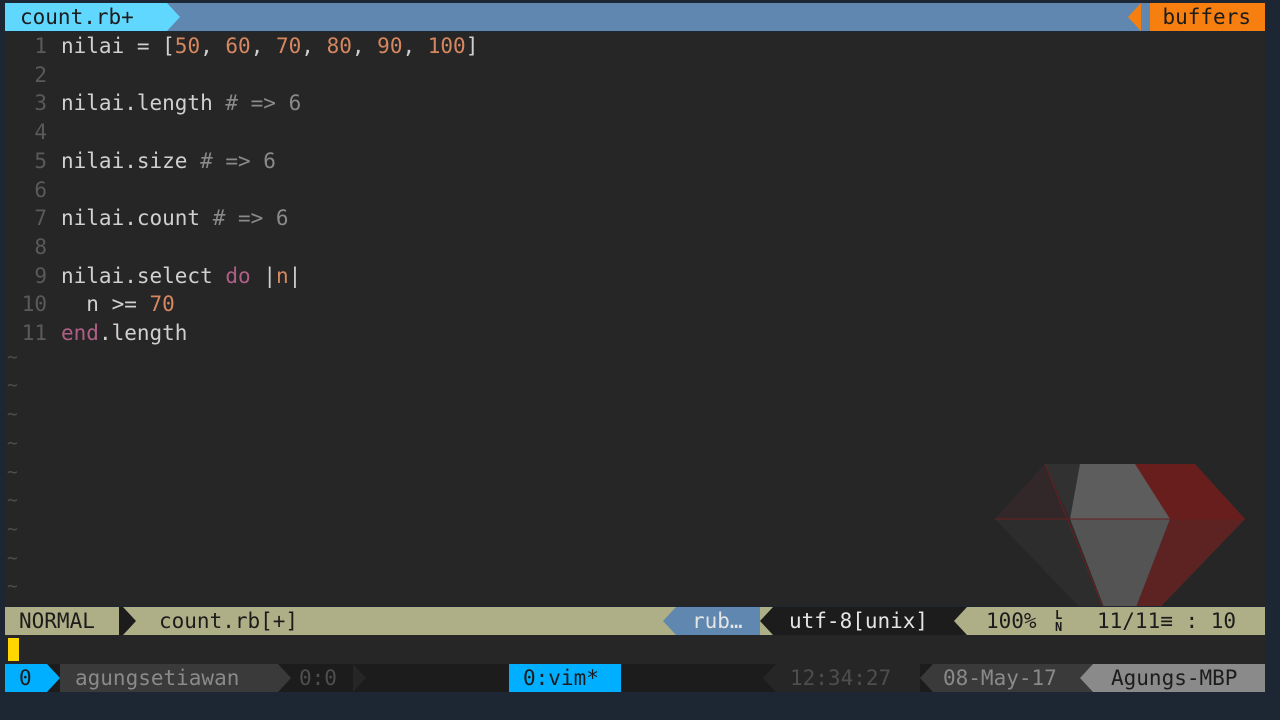 This screenshot has height=720, width=1280. I want to click on code-token: 50, so click(187, 46).